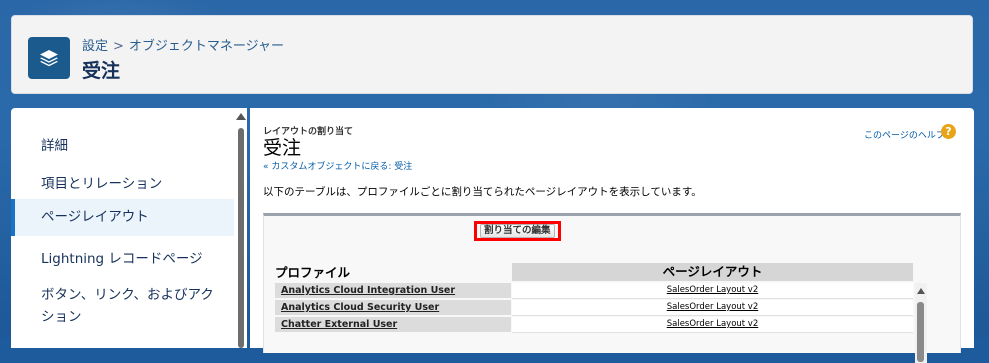 The height and width of the screenshot is (363, 989). What do you see at coordinates (337, 165) in the screenshot?
I see `back-to-object-link: « カスタムオブジェクトに戻る: 受注` at bounding box center [337, 165].